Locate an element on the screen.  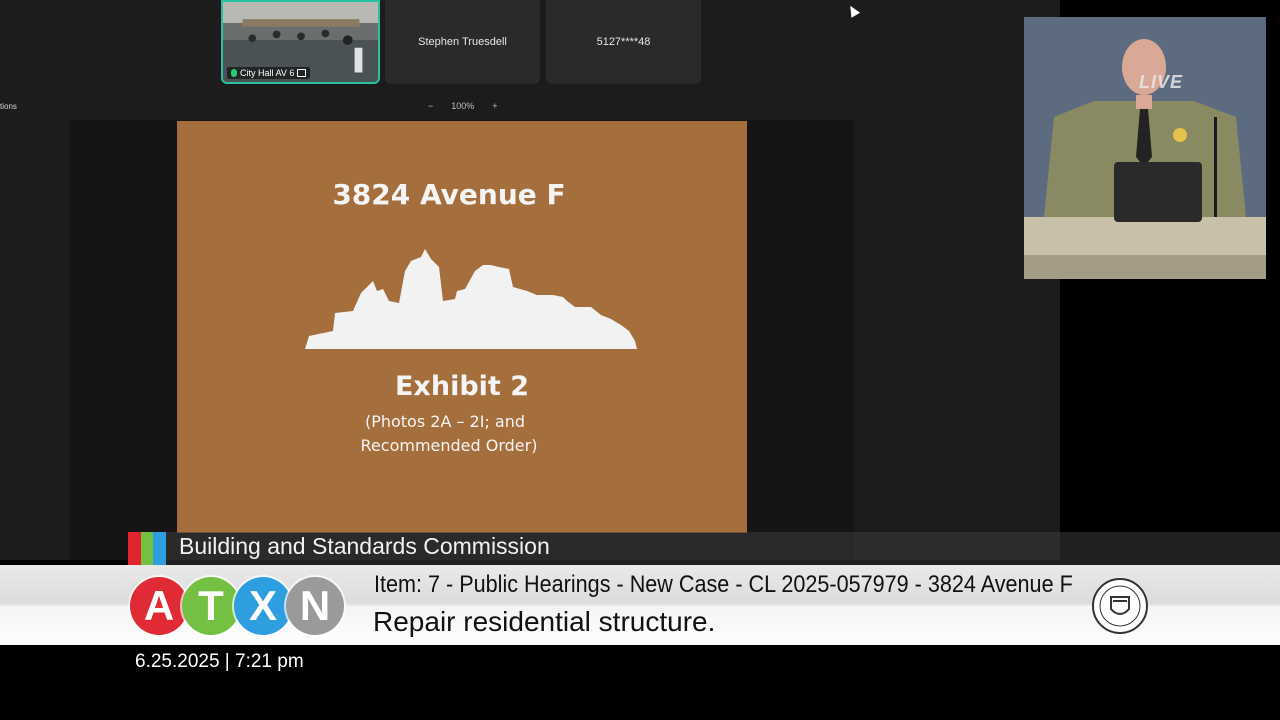
logo-letter-t: T is located at coordinates (211, 606).